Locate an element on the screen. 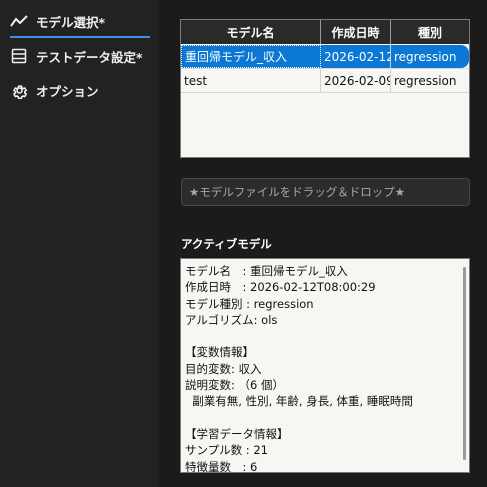  sidebar-item-label: オプション is located at coordinates (67, 91).